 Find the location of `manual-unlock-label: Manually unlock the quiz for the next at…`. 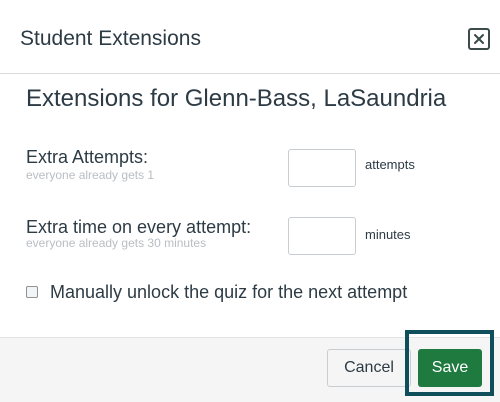

manual-unlock-label: Manually unlock the quiz for the next at… is located at coordinates (229, 292).